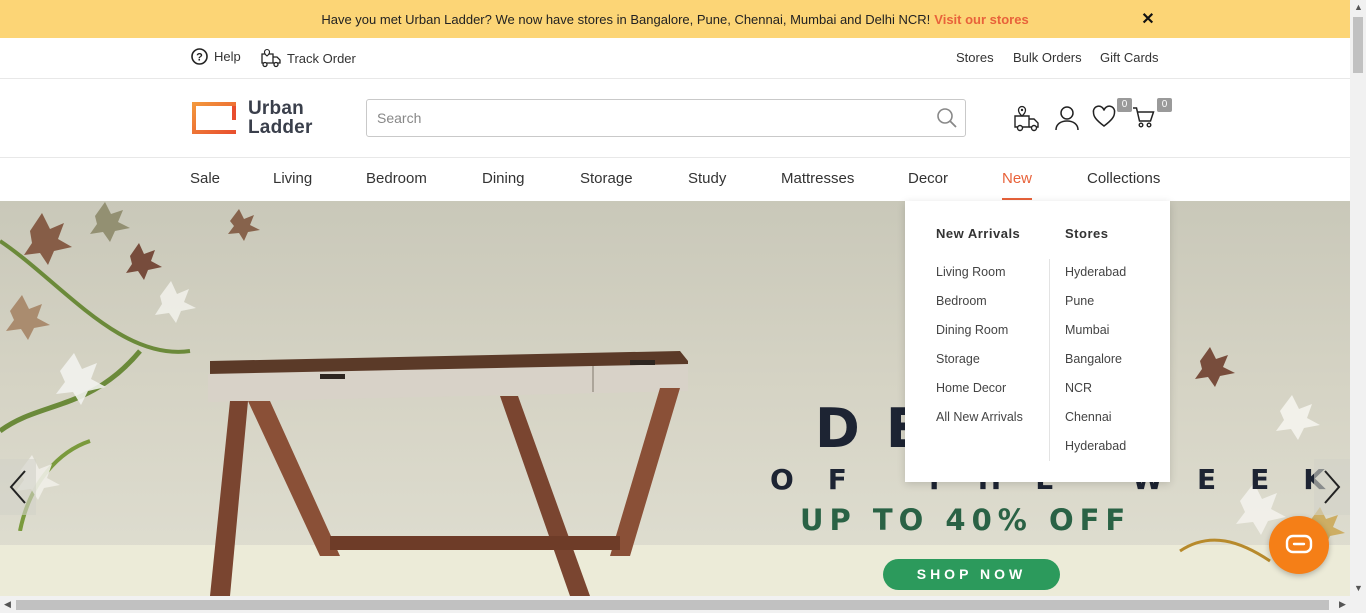 This screenshot has width=1366, height=613. I want to click on dropdown-link-store-chennai: Chennai, so click(1088, 417).